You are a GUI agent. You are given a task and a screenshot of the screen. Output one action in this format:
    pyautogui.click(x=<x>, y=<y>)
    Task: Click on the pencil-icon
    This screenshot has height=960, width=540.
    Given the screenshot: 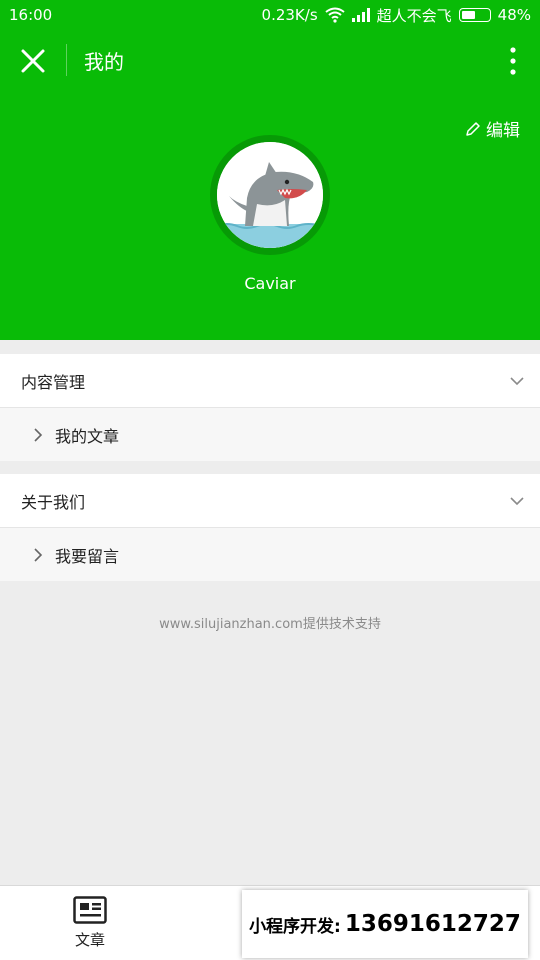 What is the action you would take?
    pyautogui.click(x=473, y=128)
    